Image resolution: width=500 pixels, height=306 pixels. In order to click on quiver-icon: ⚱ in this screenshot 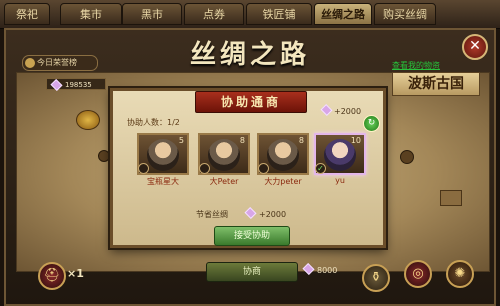, I will do `click(376, 278)`.